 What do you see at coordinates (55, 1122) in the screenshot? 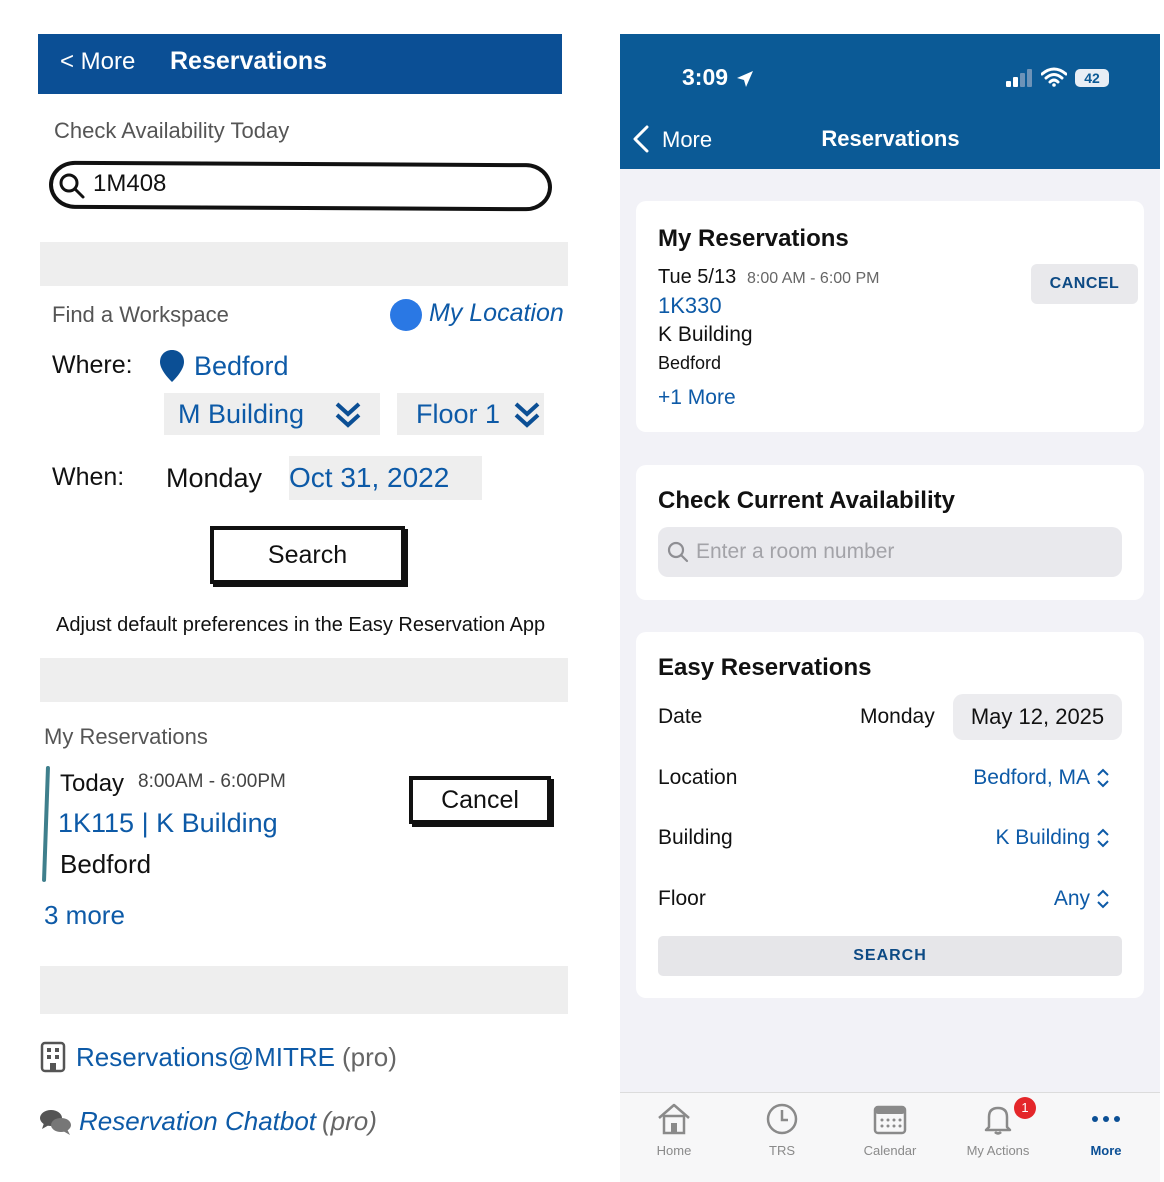
I see `chat-bubbles-icon` at bounding box center [55, 1122].